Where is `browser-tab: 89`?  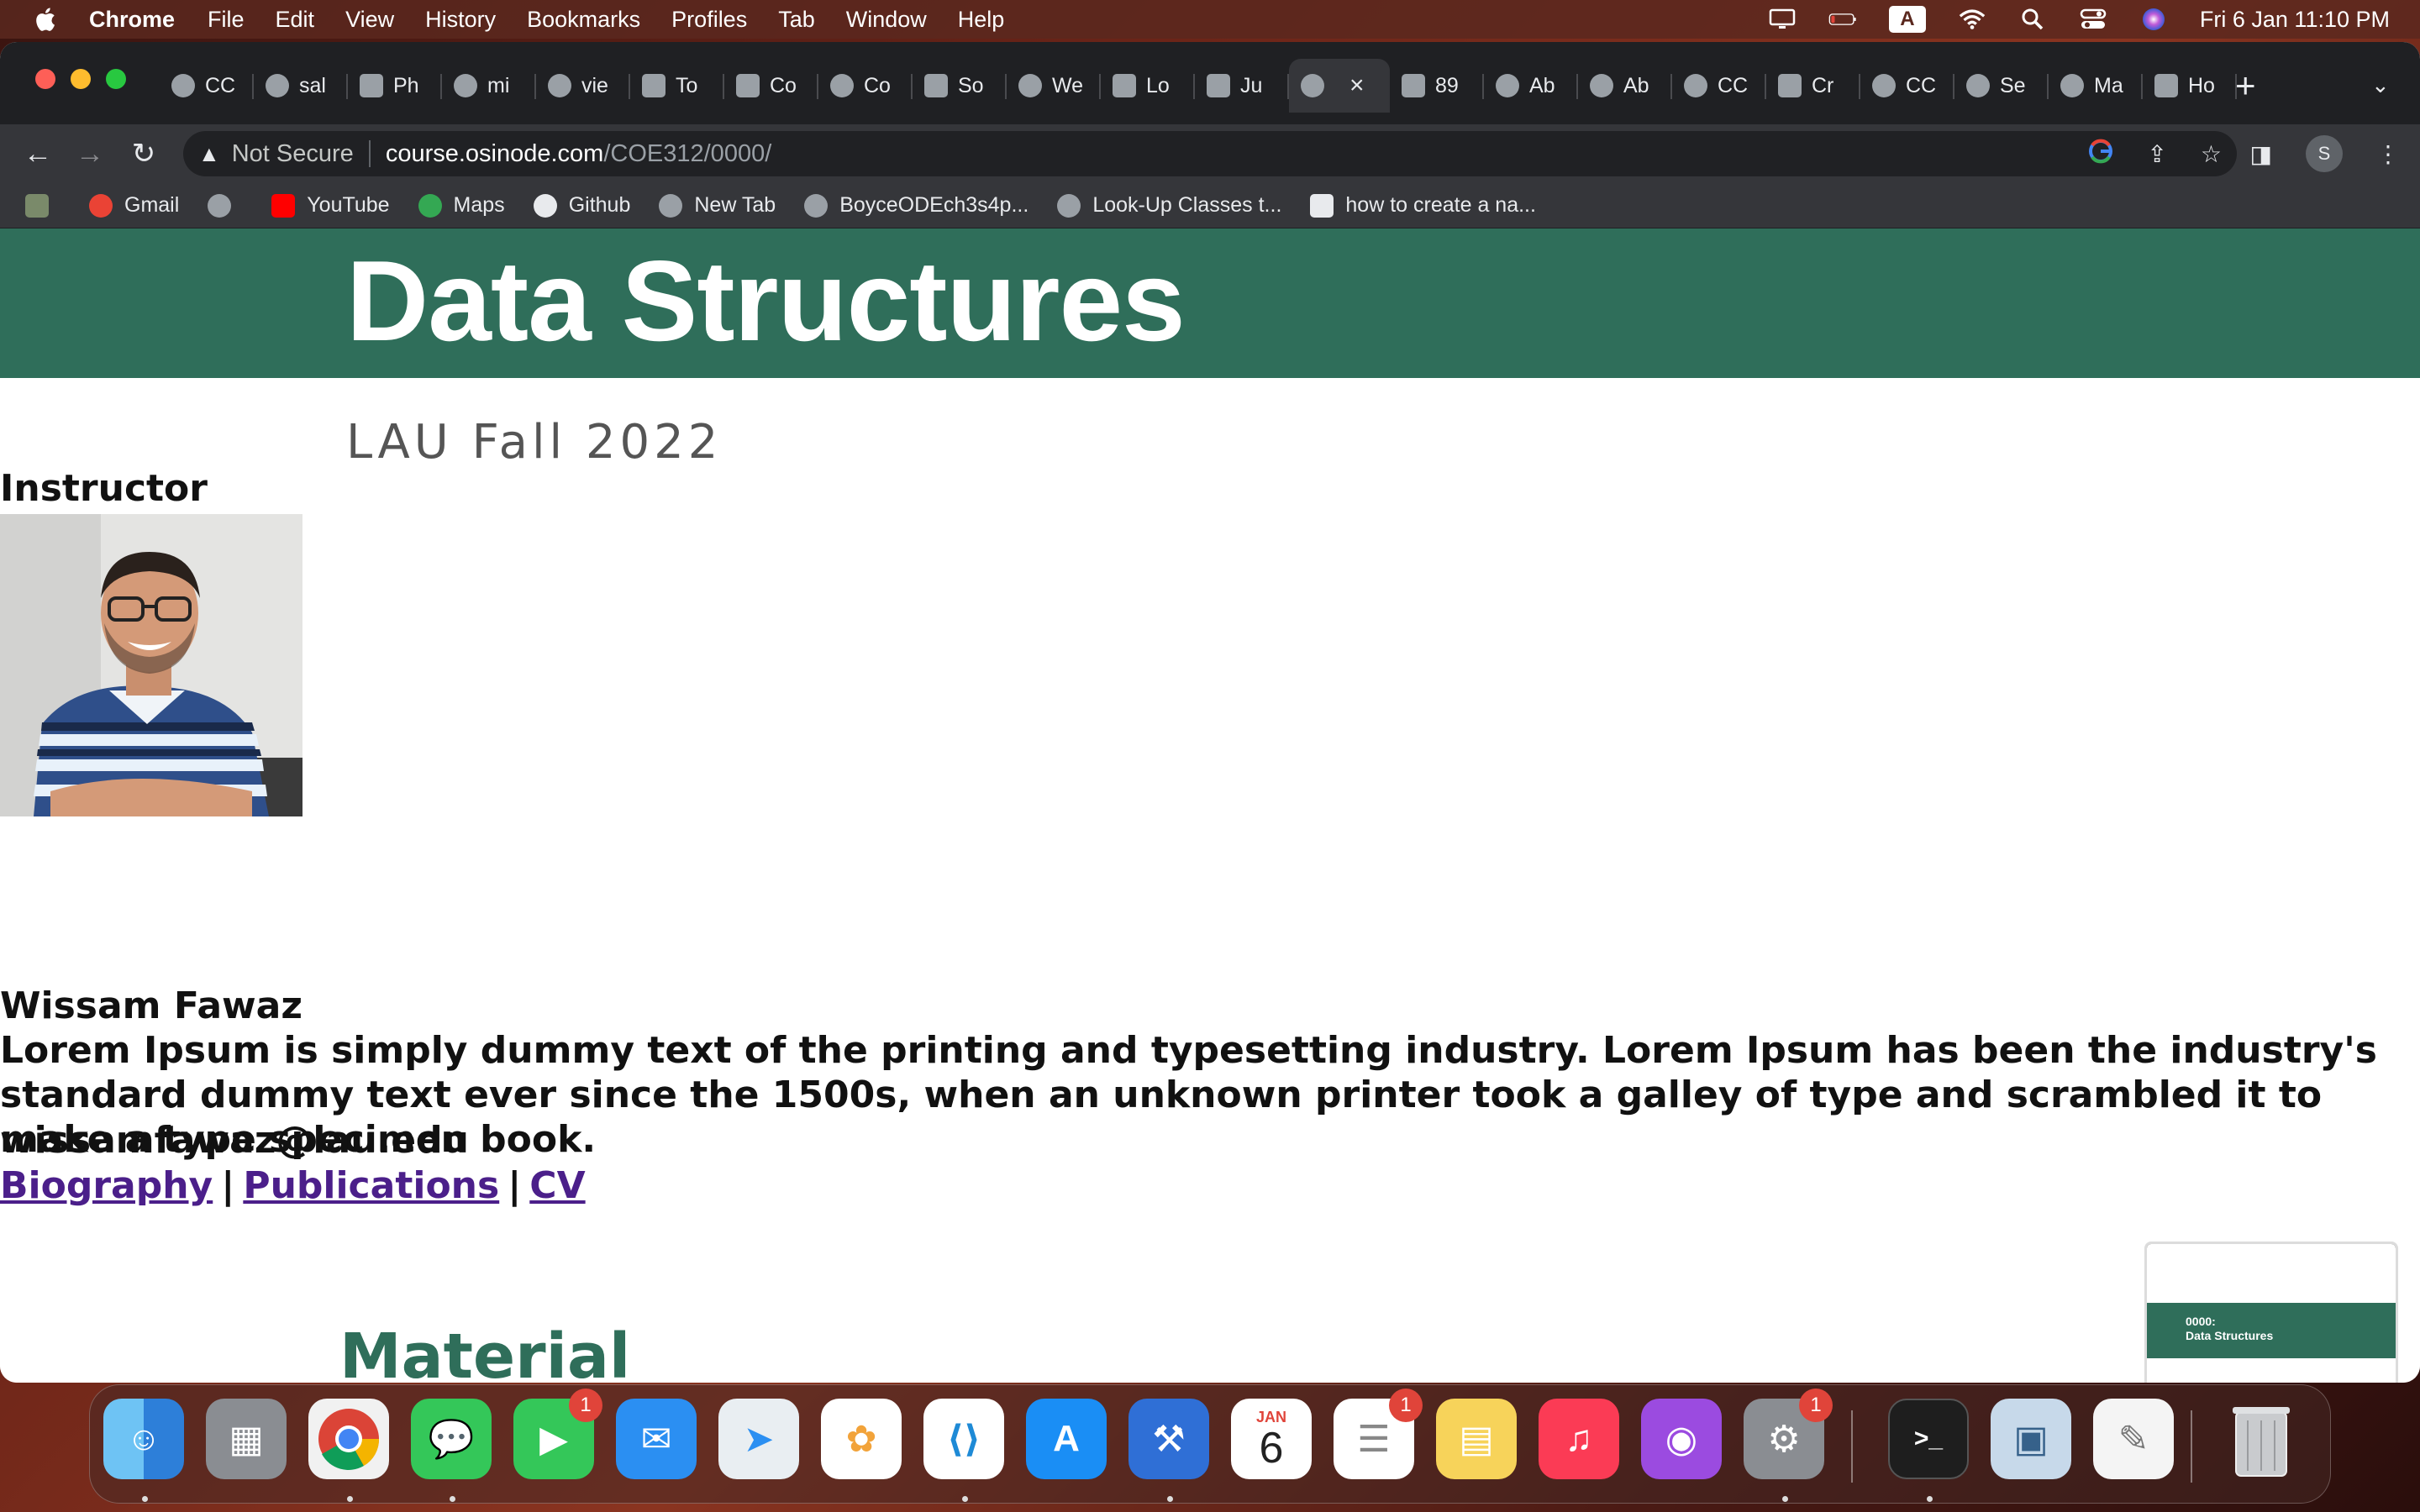 browser-tab: 89 is located at coordinates (1437, 86).